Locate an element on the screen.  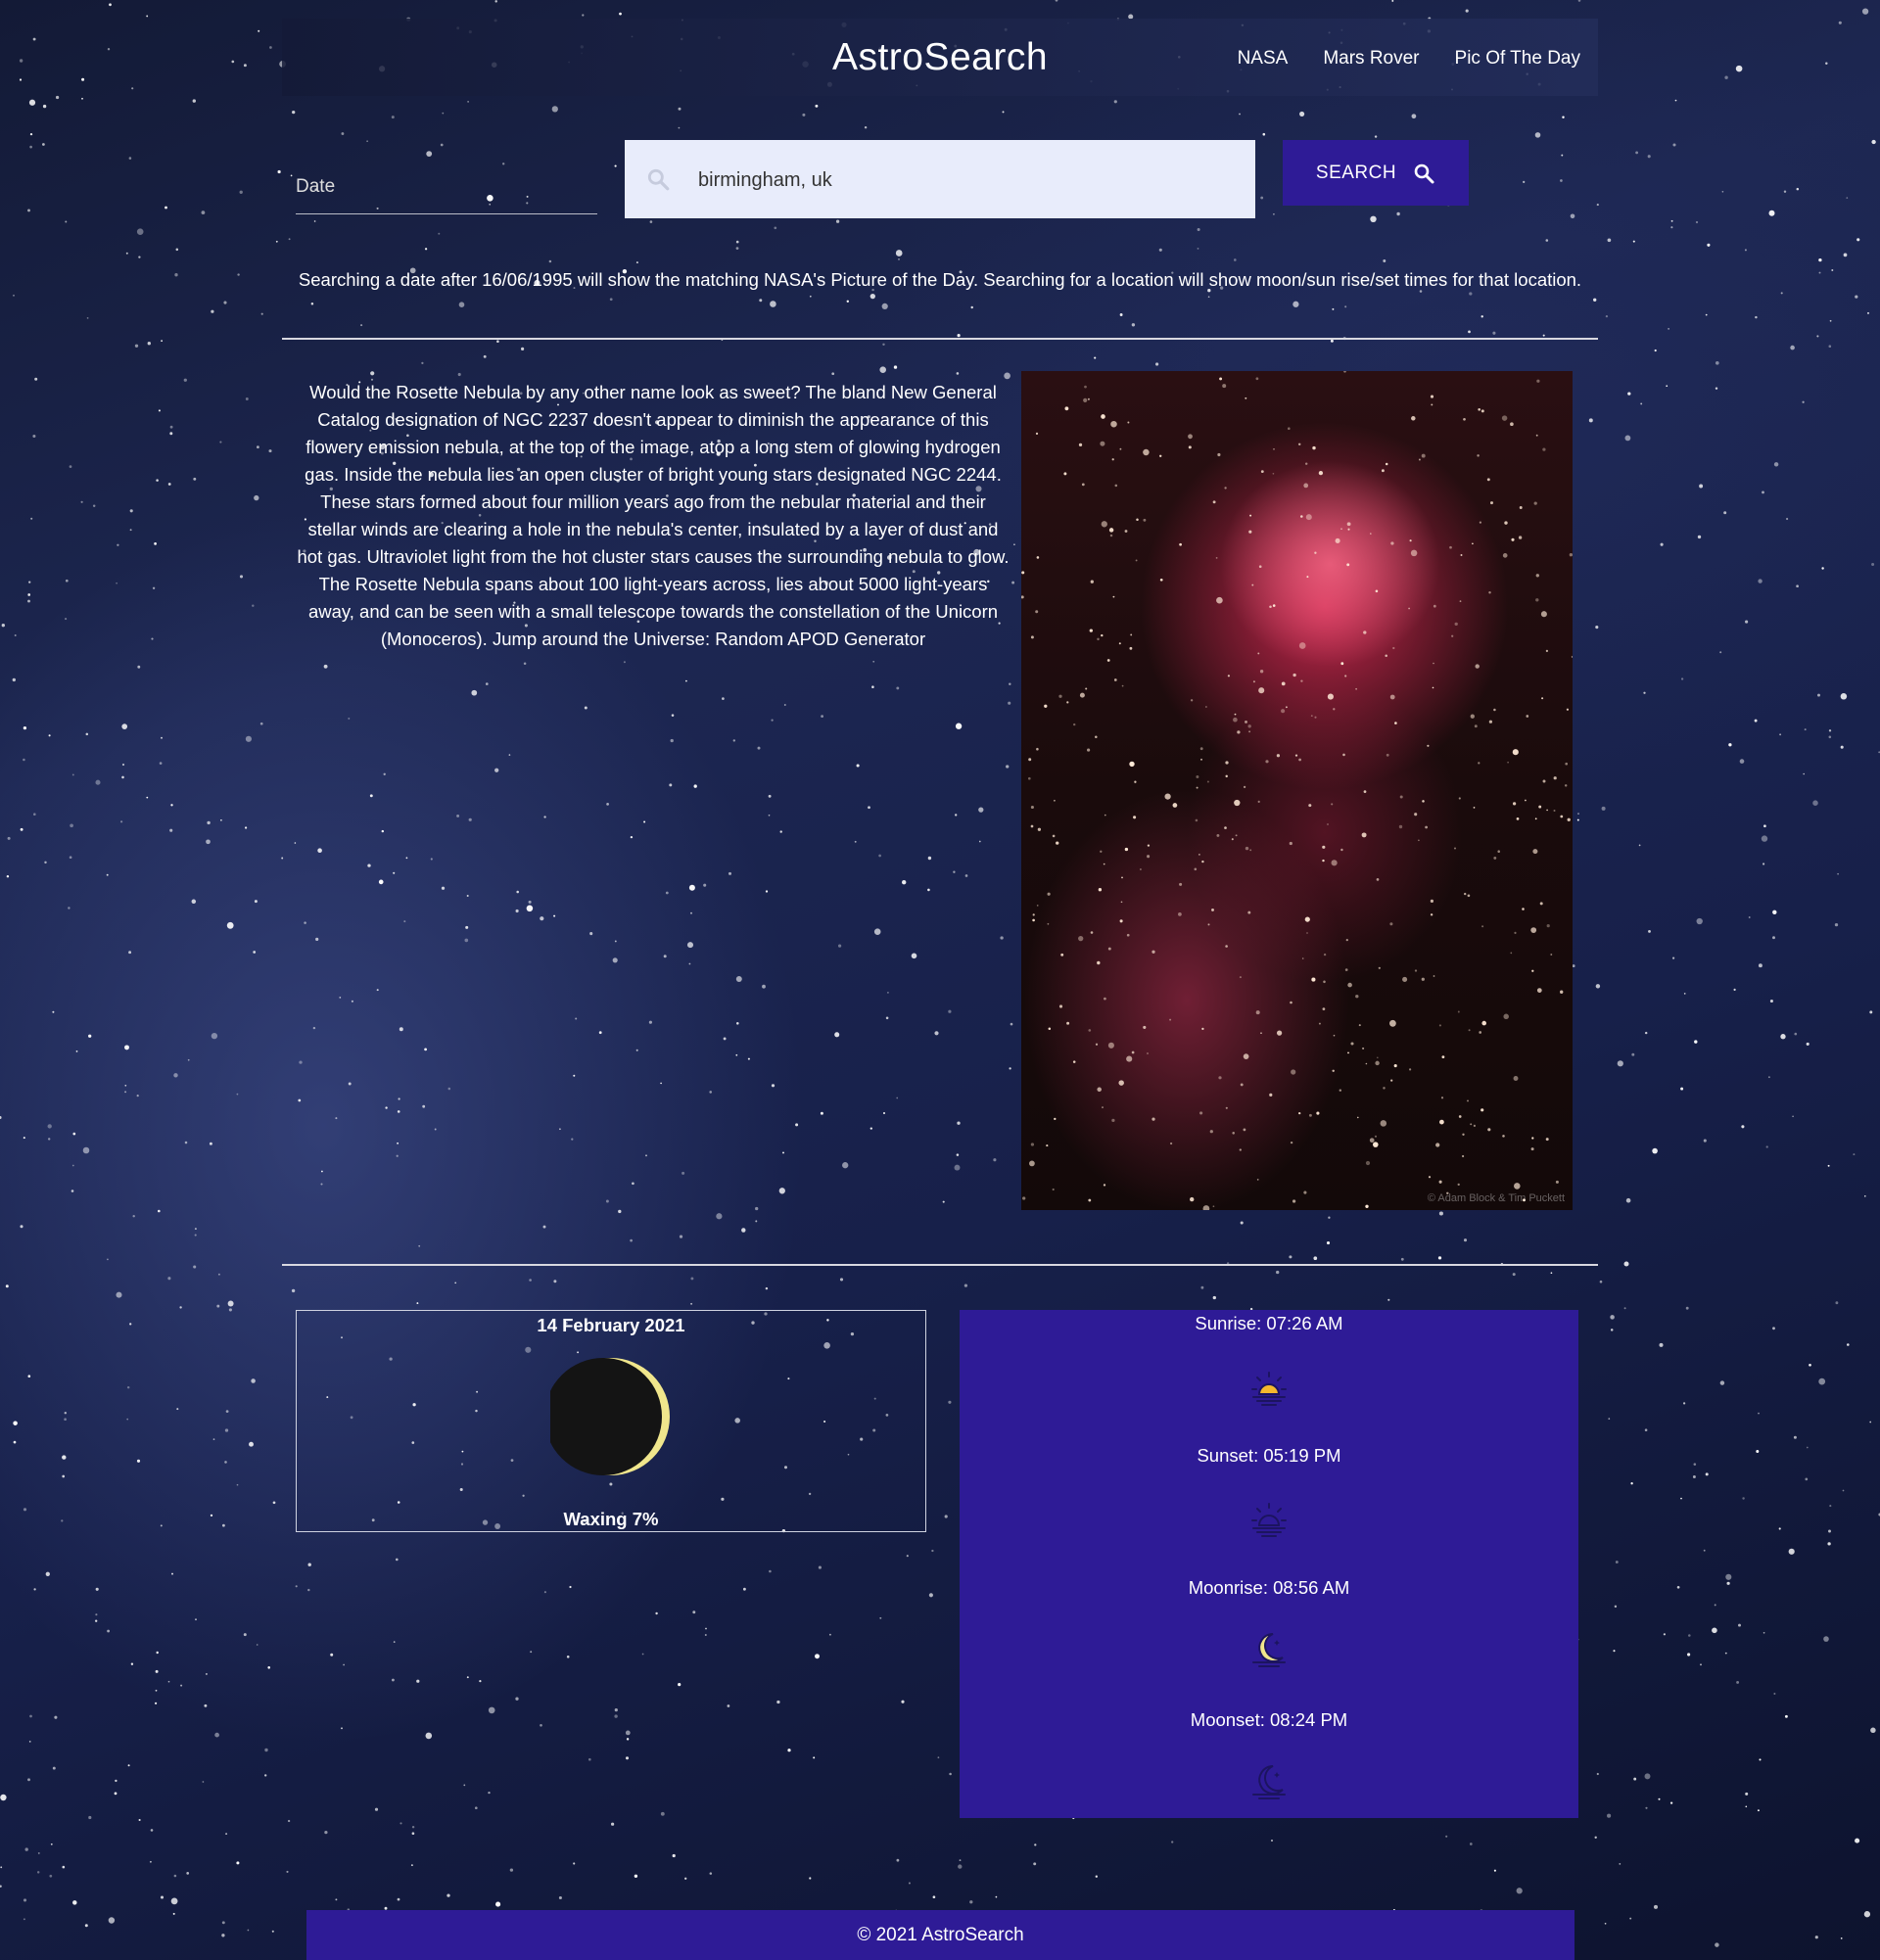
location-search-input: birmingham, uk is located at coordinates (940, 179).